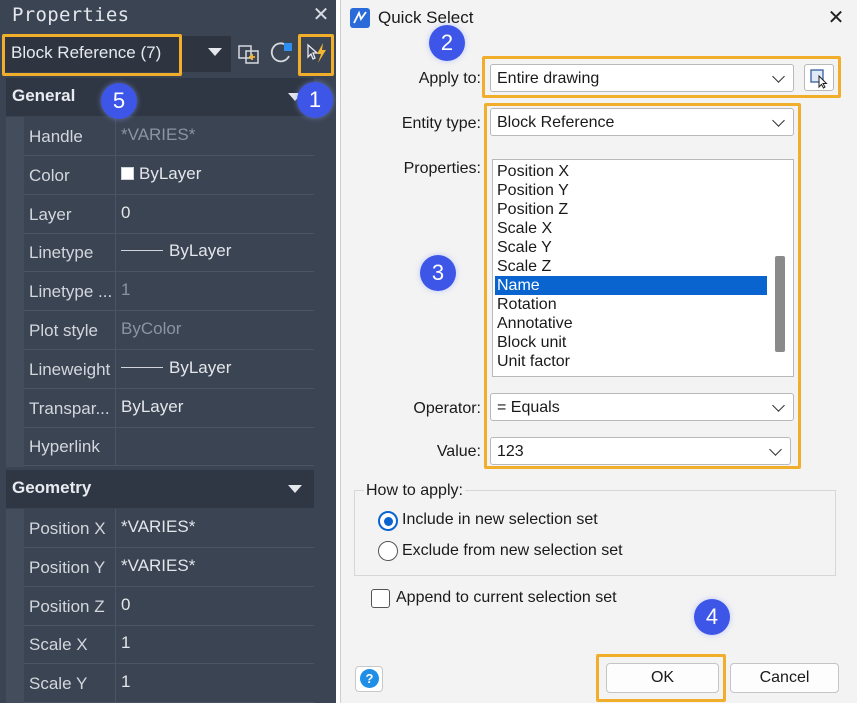  I want to click on property-name: Color, so click(70, 174).